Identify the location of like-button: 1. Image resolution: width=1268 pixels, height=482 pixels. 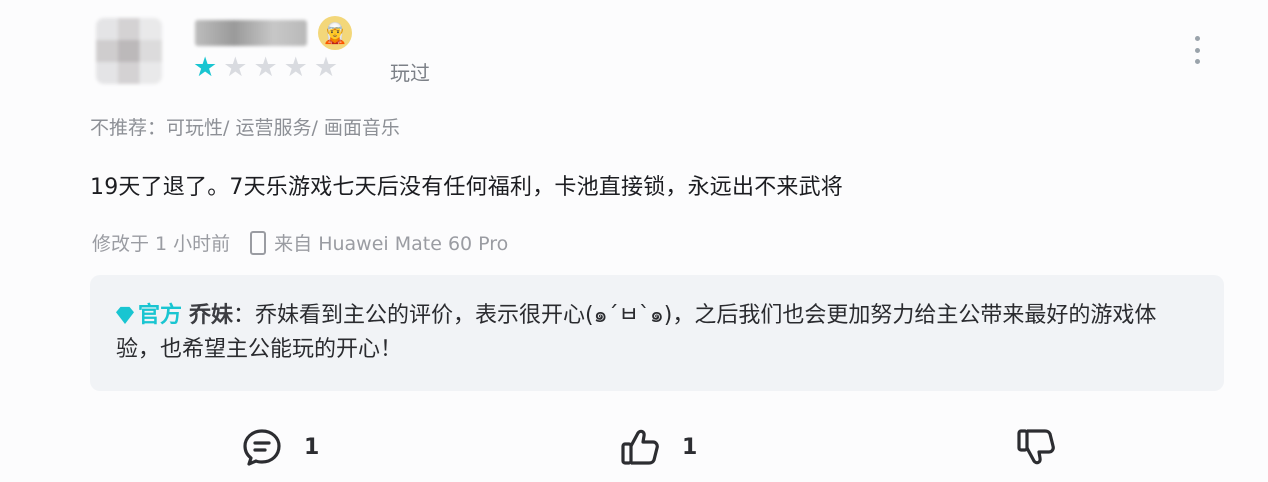
(657, 447).